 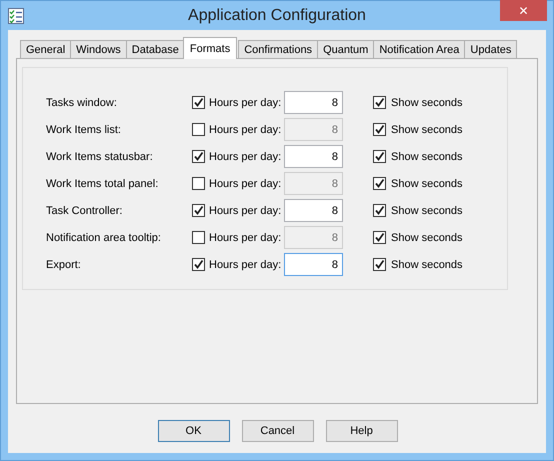 What do you see at coordinates (100, 156) in the screenshot?
I see `row-label: Work Items statusbar:` at bounding box center [100, 156].